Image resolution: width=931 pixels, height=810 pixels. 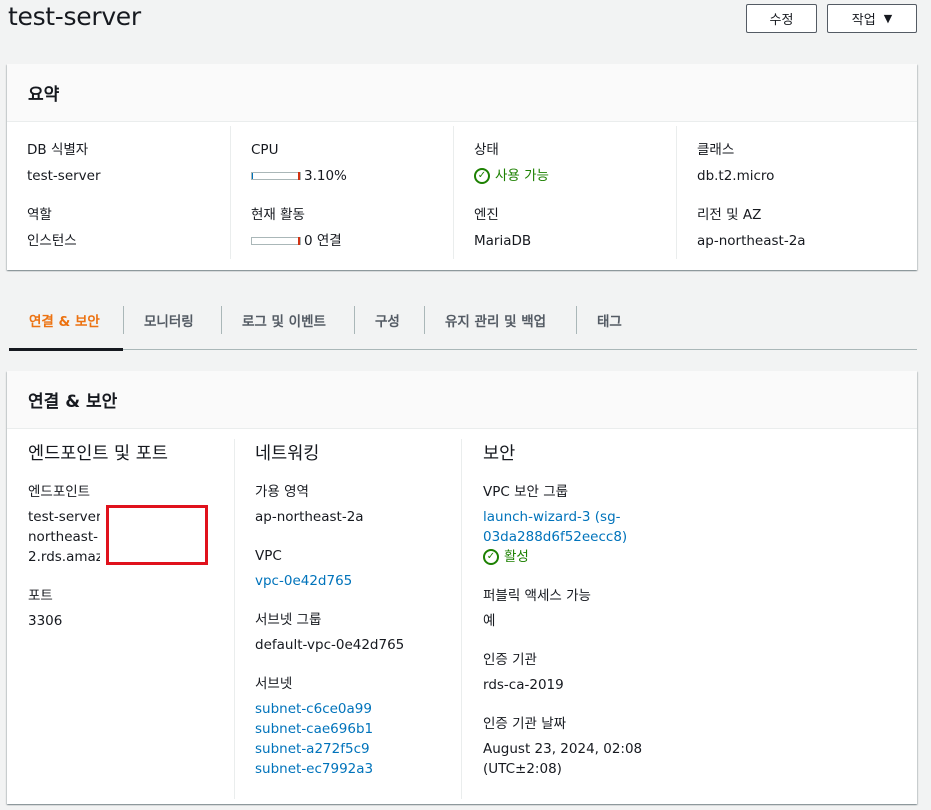 I want to click on actions-button: 작업 ▼, so click(x=872, y=18).